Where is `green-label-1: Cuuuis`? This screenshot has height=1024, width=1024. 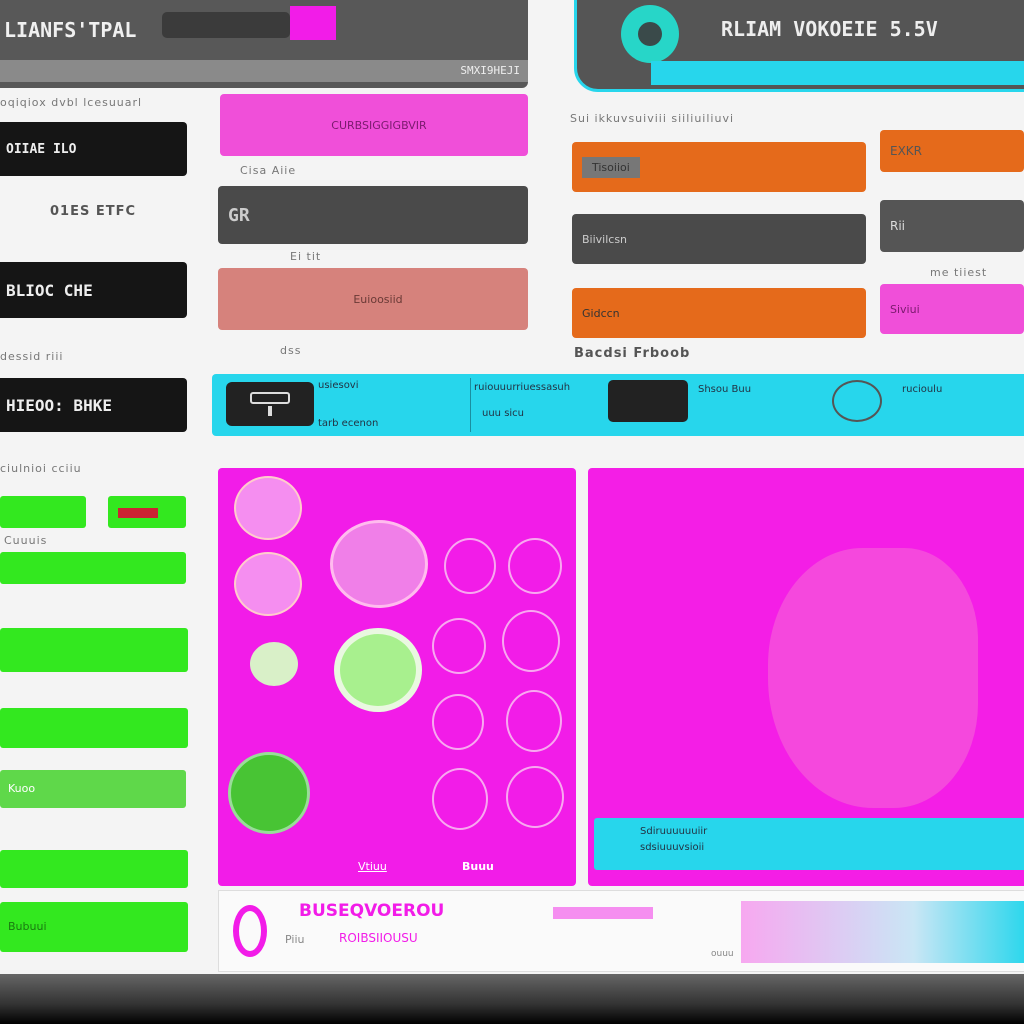
green-label-1: Cuuuis is located at coordinates (26, 540).